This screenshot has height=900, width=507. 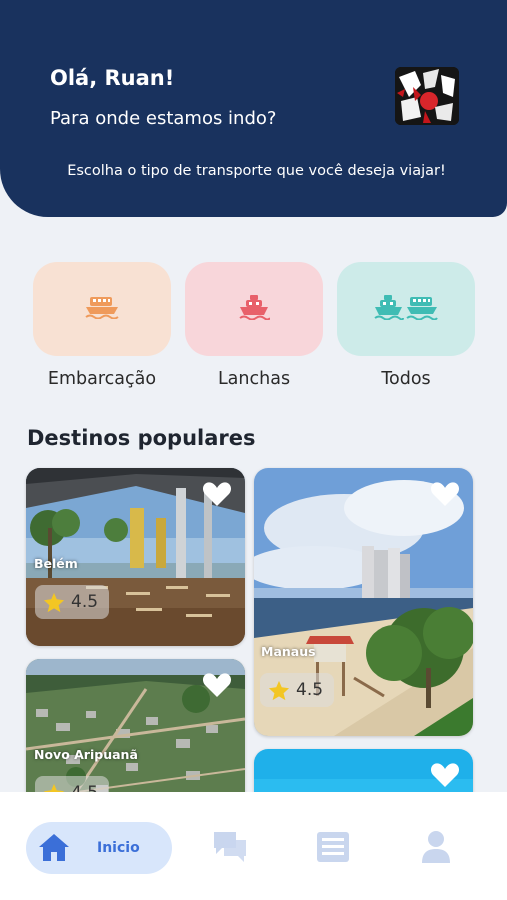 I want to click on destination-card-belem: Belém 4.5, so click(x=135, y=557).